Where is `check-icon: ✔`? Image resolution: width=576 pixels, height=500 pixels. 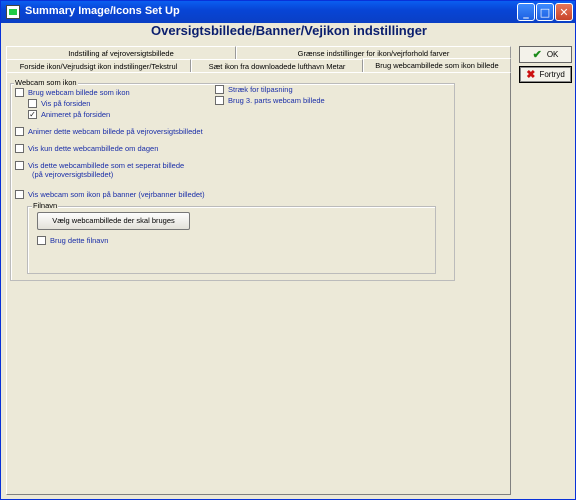 check-icon: ✔ is located at coordinates (537, 55).